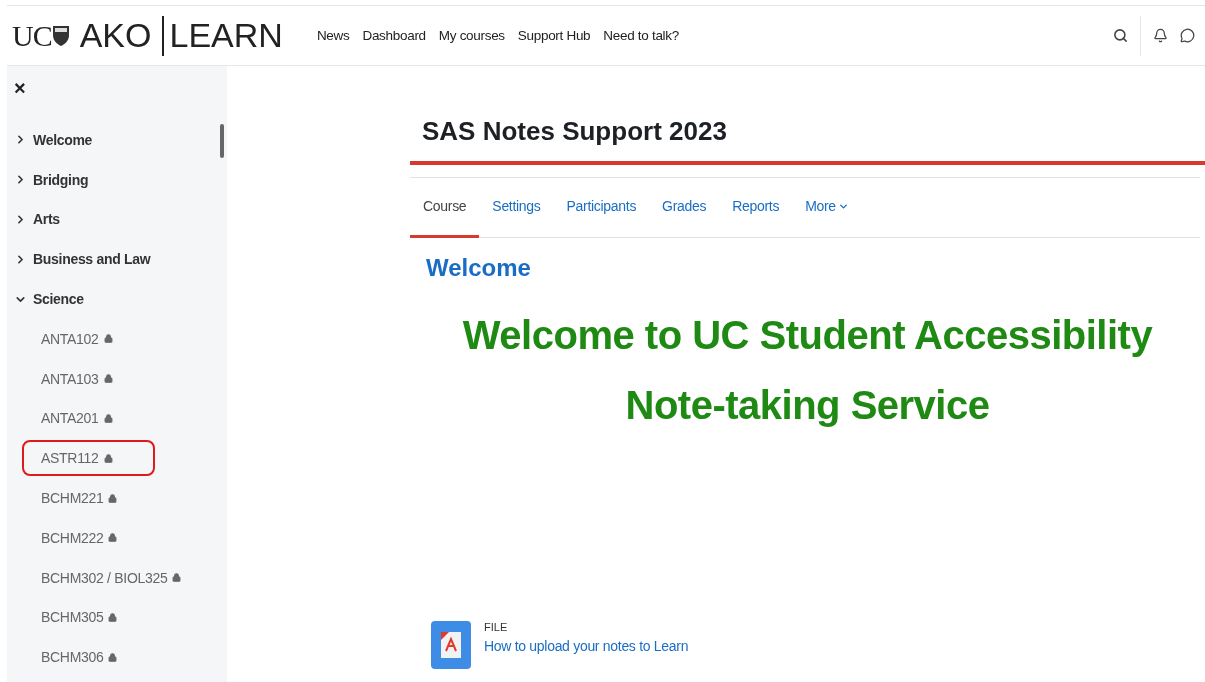 Image resolution: width=1205 pixels, height=682 pixels. Describe the element at coordinates (394, 35) in the screenshot. I see `nav-link: Dashboard` at that location.